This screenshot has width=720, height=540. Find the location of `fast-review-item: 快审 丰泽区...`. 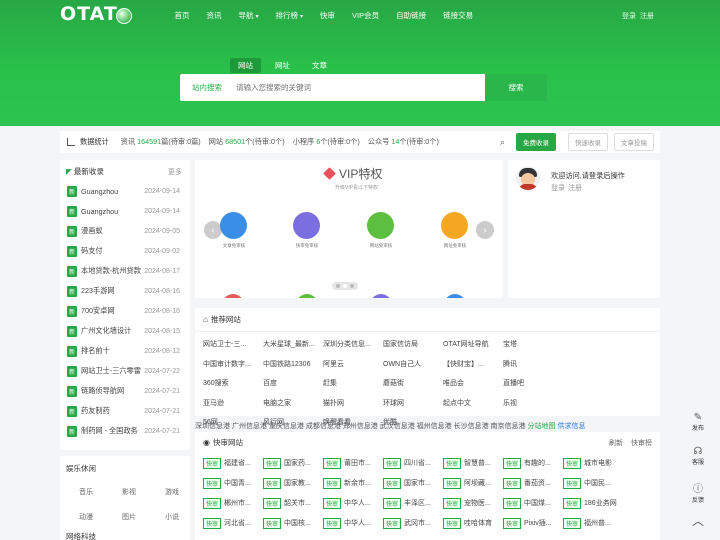

fast-review-item: 快审 丰泽区... is located at coordinates (412, 503).